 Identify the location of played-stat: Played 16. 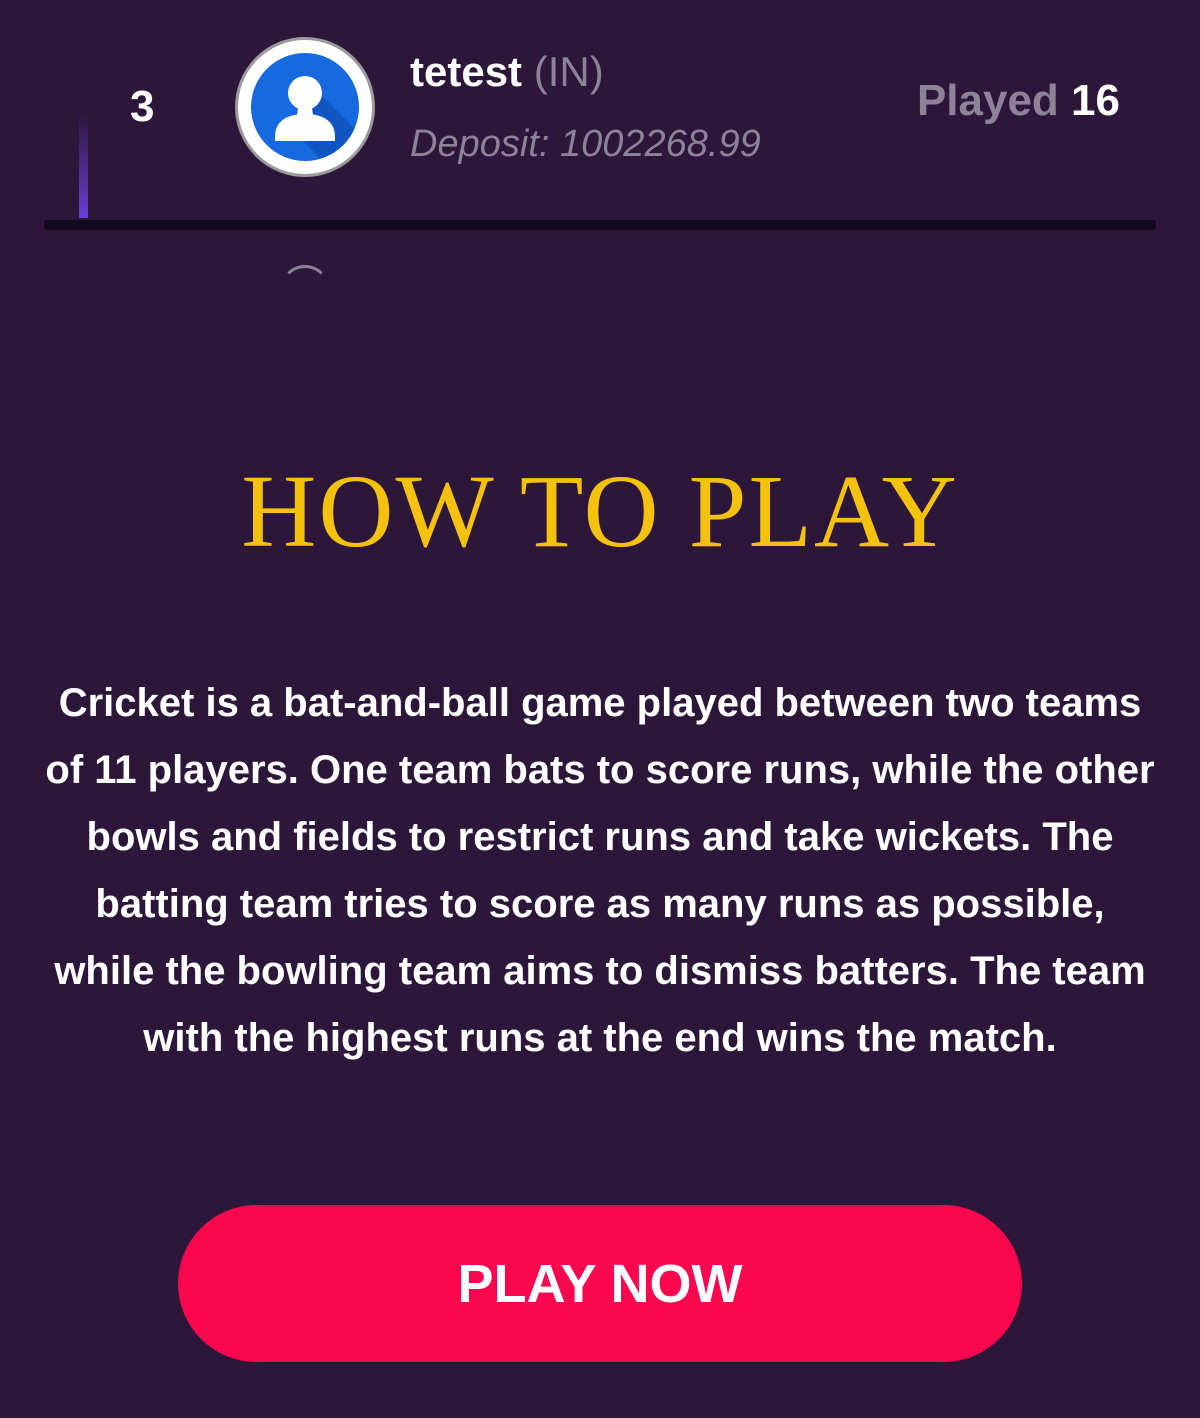
(1018, 101).